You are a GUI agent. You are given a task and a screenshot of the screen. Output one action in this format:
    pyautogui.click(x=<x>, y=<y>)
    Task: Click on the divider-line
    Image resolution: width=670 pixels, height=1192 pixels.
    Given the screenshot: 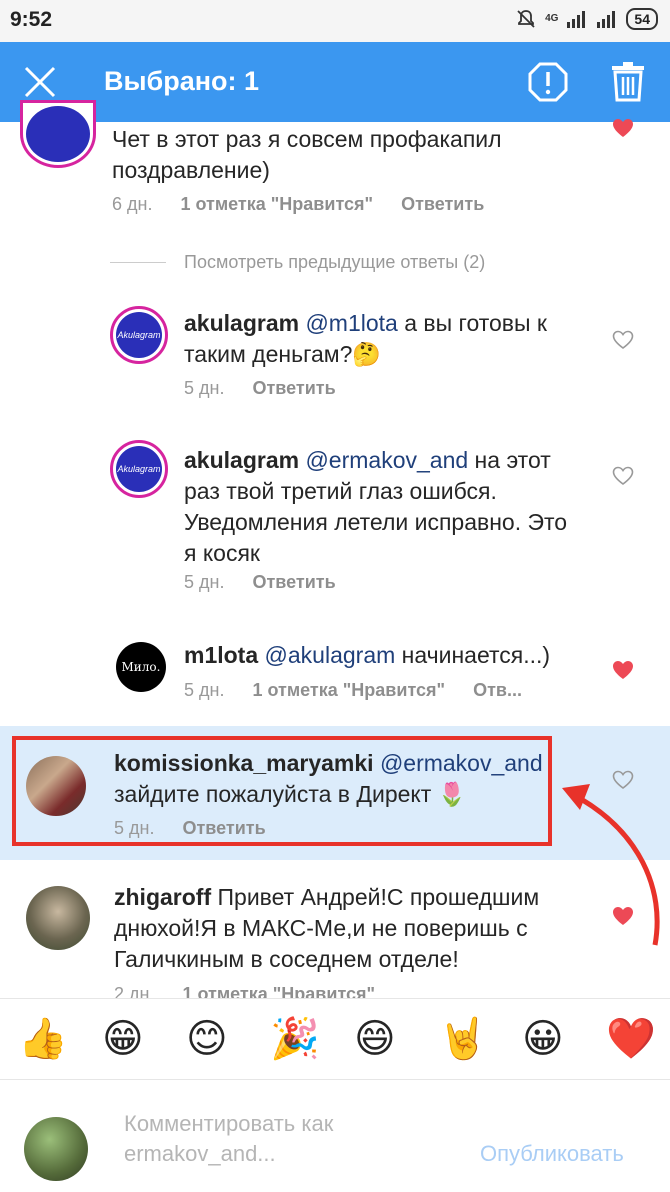 What is the action you would take?
    pyautogui.click(x=138, y=262)
    